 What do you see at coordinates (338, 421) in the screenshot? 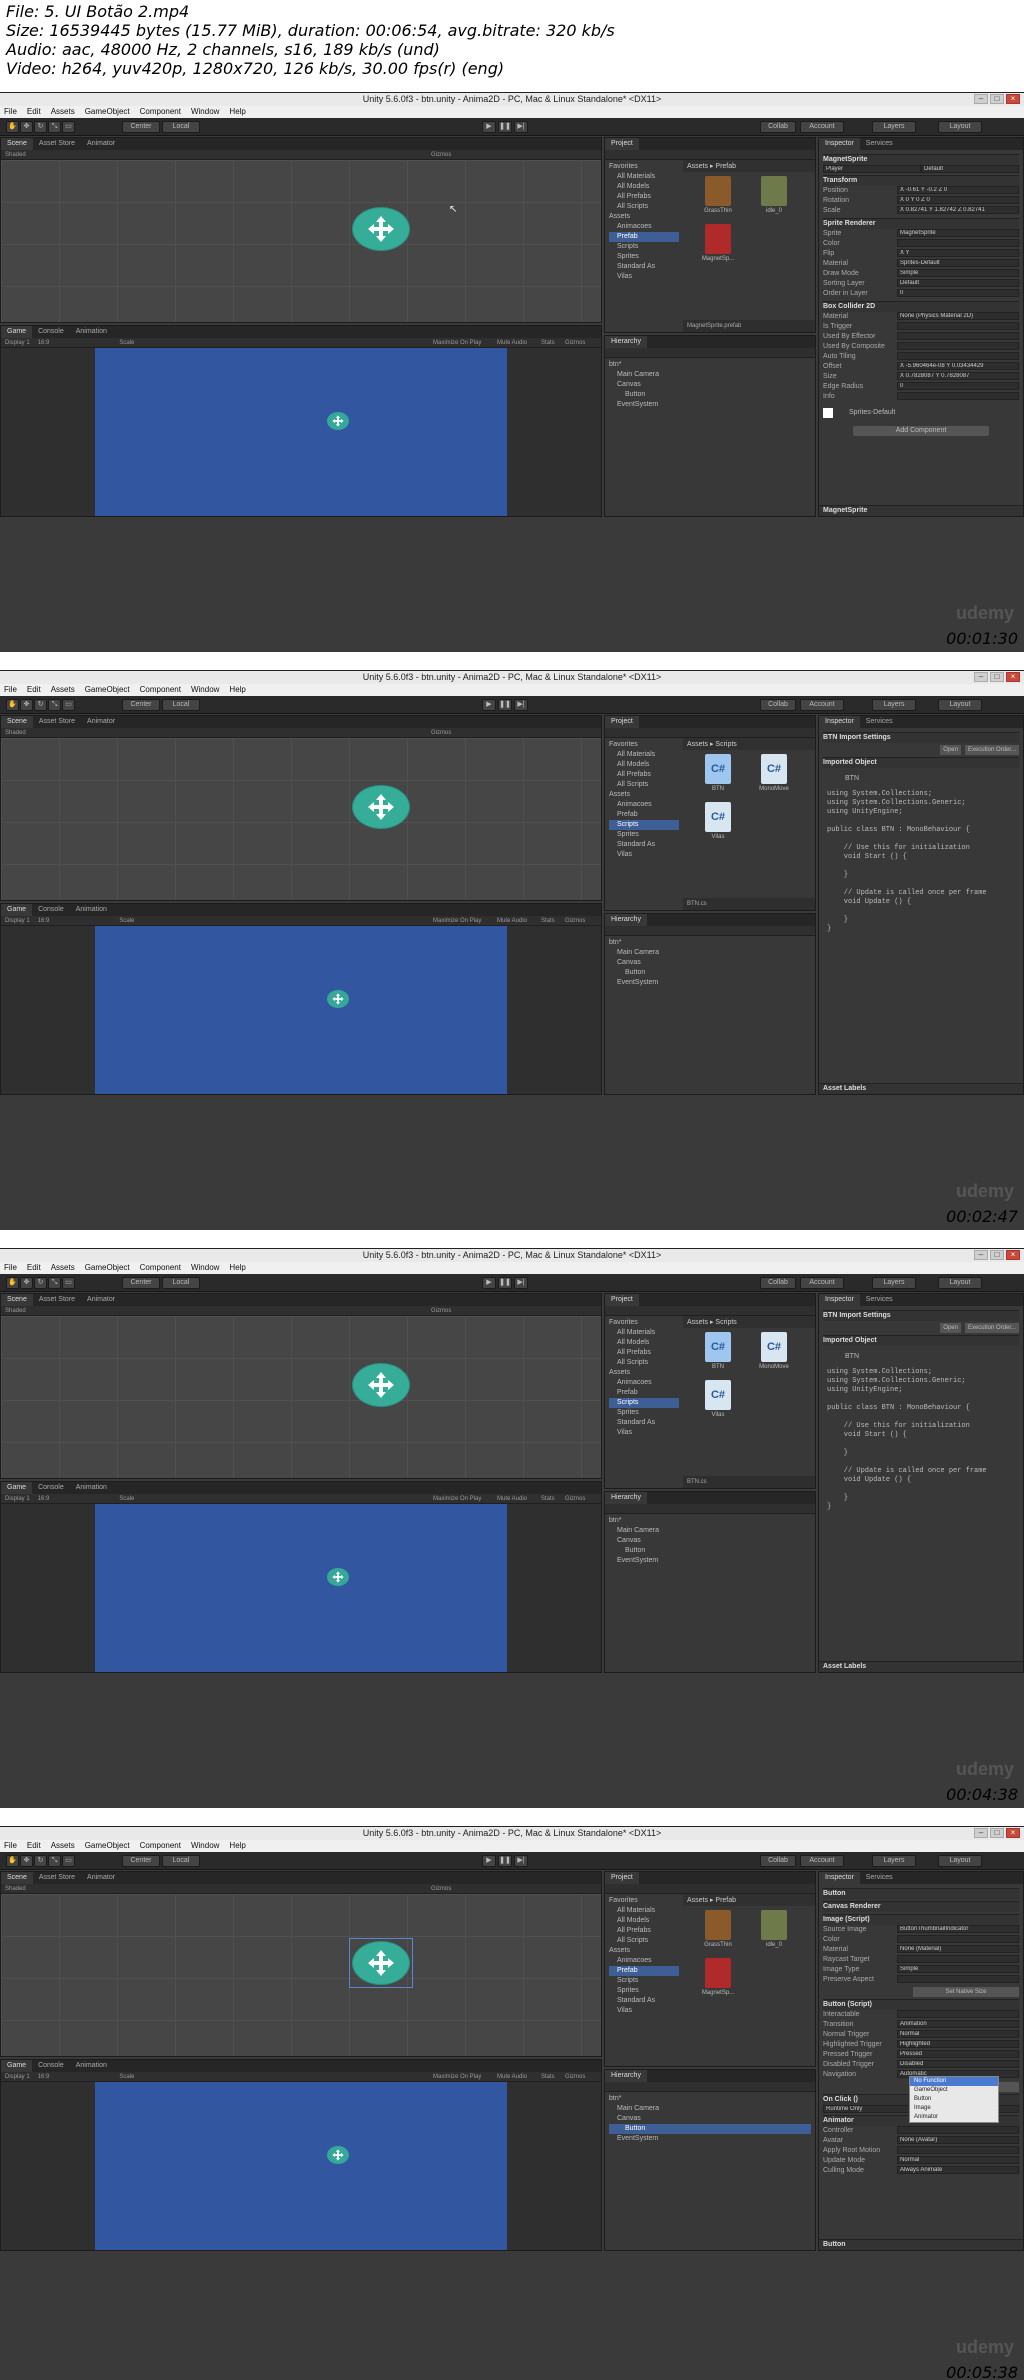
I see `ui-button` at bounding box center [338, 421].